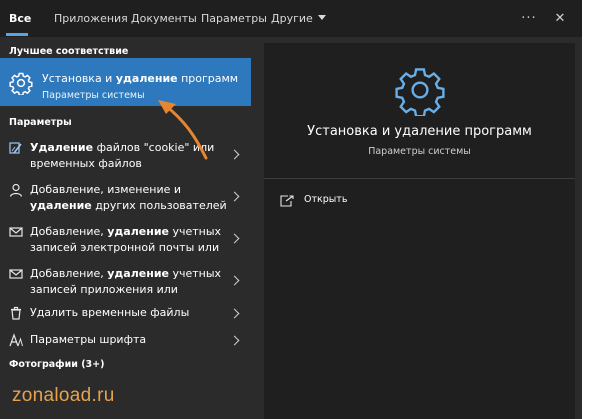  Describe the element at coordinates (110, 312) in the screenshot. I see `list-item-label: Удалить временные файлы` at that location.